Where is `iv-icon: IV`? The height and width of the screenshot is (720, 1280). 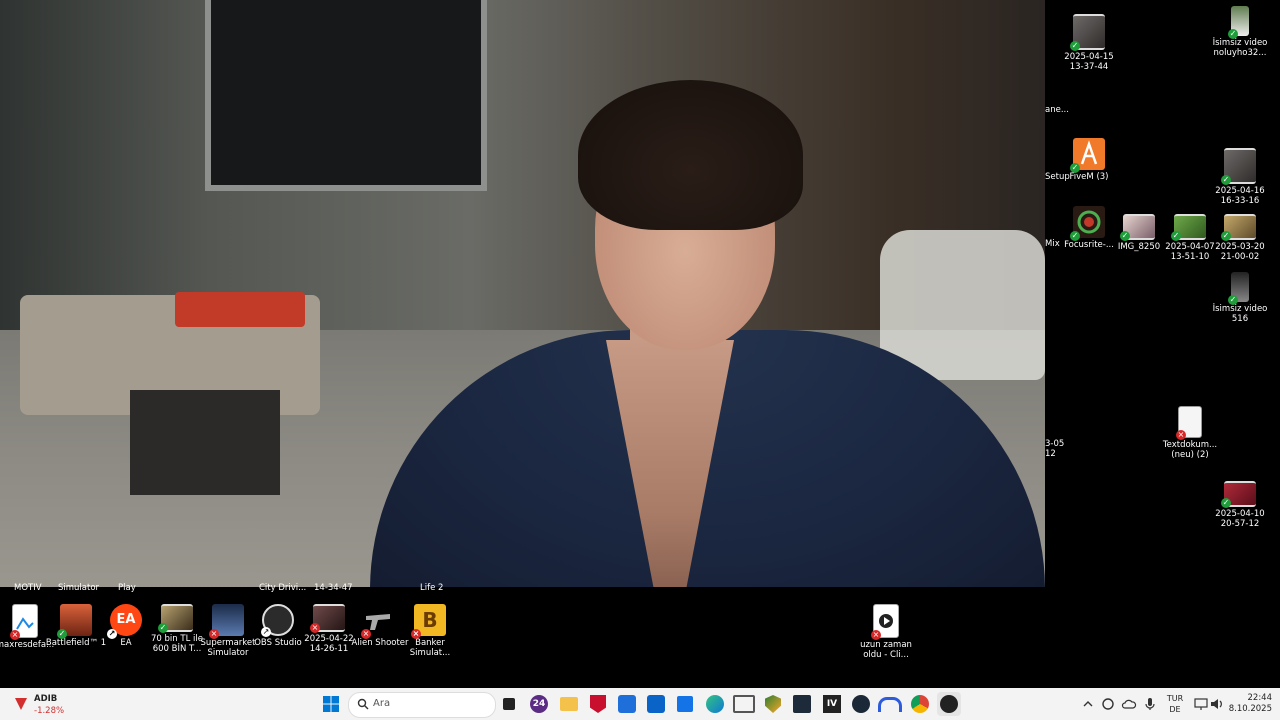 iv-icon: IV is located at coordinates (832, 704).